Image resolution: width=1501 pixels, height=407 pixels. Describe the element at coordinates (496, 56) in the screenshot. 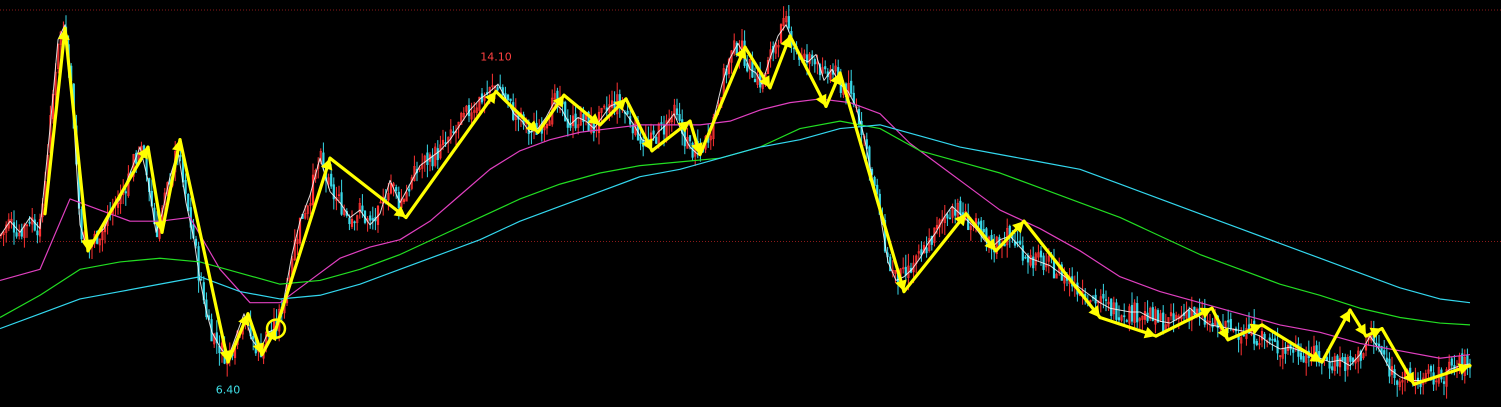

I see `high-price-label: 14.10` at that location.